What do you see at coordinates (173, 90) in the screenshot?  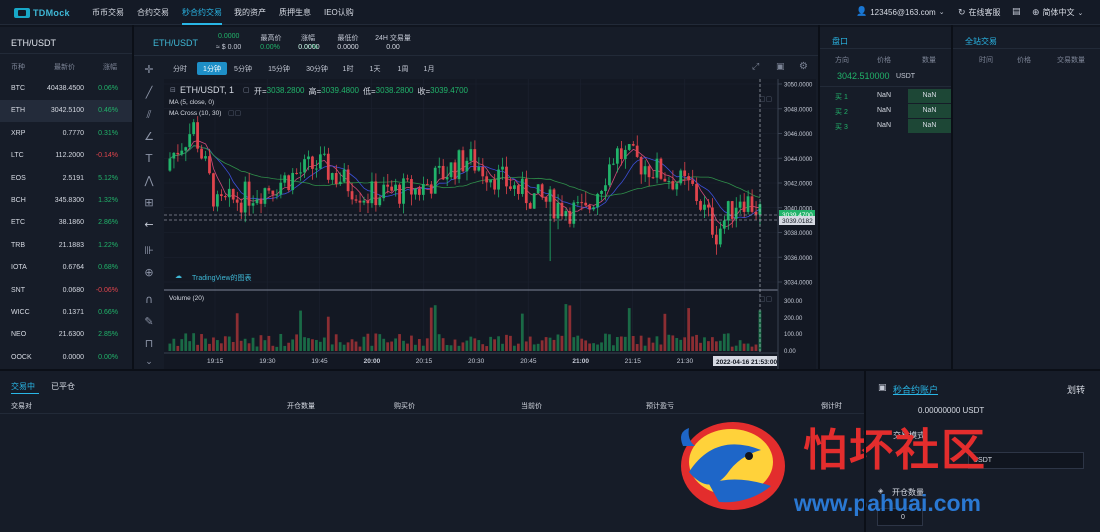 I see `collapse-legend-icon: ⊟` at bounding box center [173, 90].